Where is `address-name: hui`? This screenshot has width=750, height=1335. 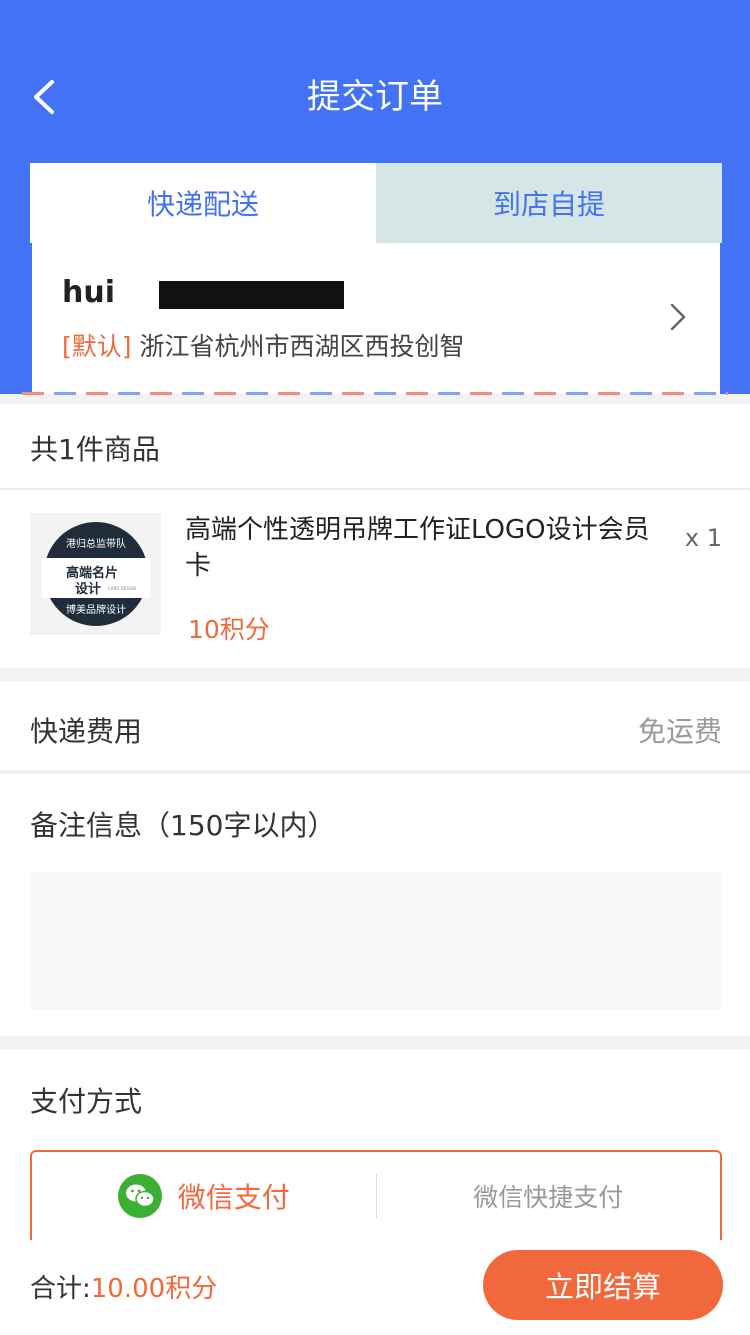 address-name: hui is located at coordinates (88, 292).